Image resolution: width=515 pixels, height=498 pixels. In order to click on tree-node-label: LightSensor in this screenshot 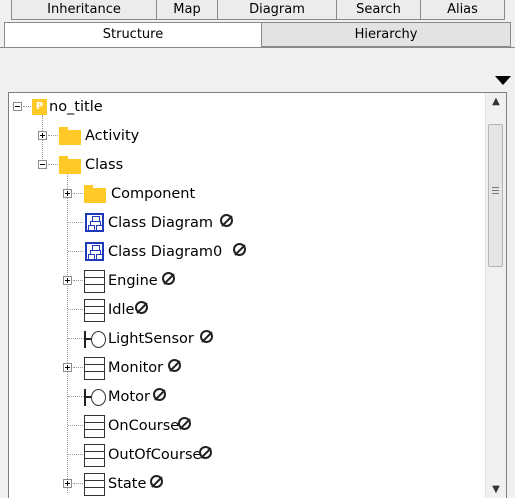, I will do `click(151, 339)`.